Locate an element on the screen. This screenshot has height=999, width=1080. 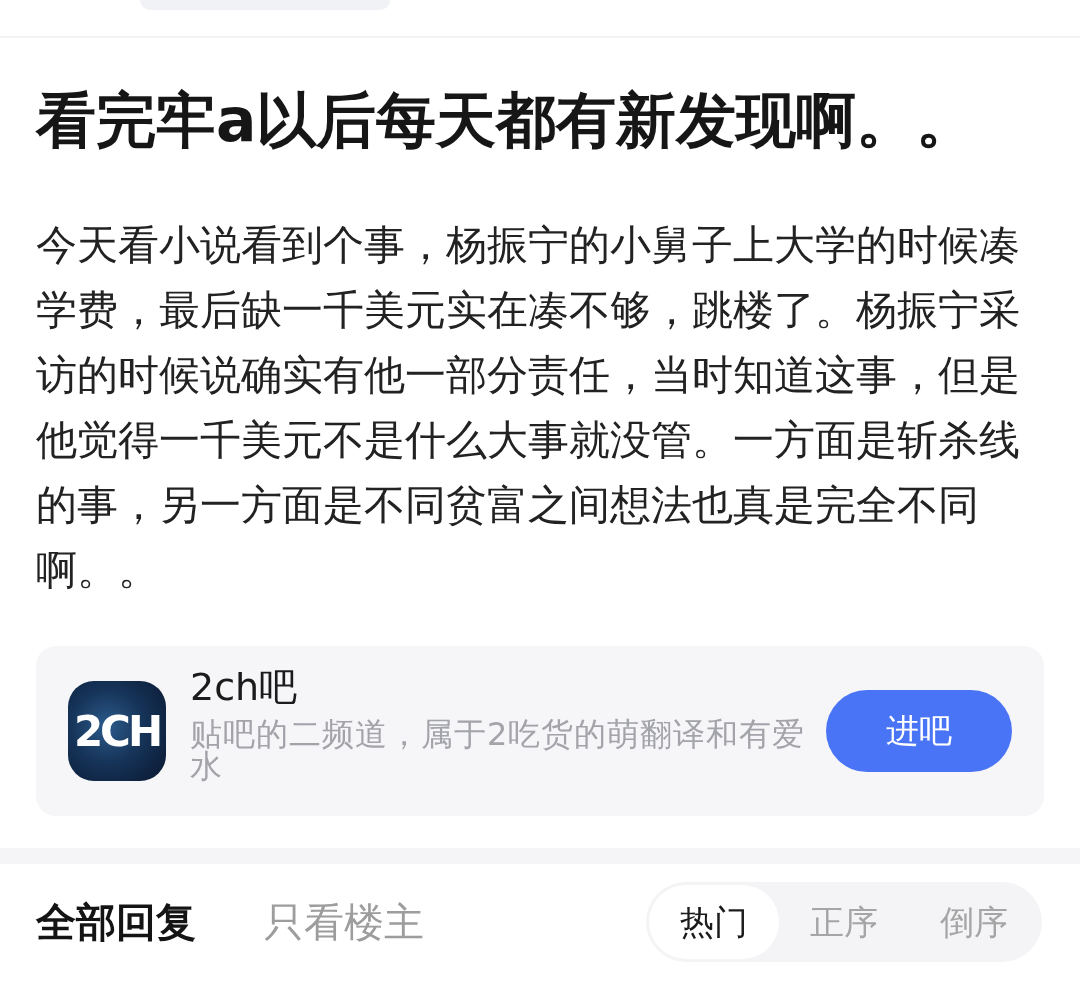
reply-tab: 全部回复 is located at coordinates (116, 922).